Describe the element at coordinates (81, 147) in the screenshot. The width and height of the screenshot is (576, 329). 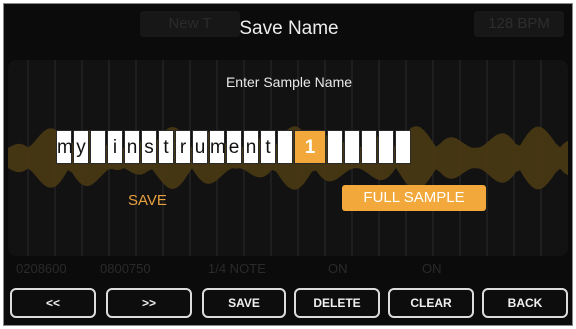
I see `name-character-cell: y` at that location.